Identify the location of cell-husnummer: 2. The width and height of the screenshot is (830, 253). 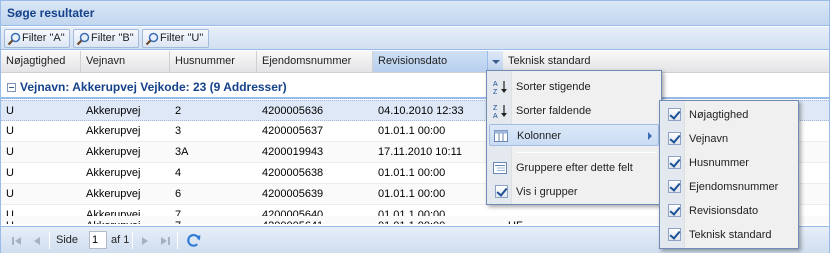
(178, 111).